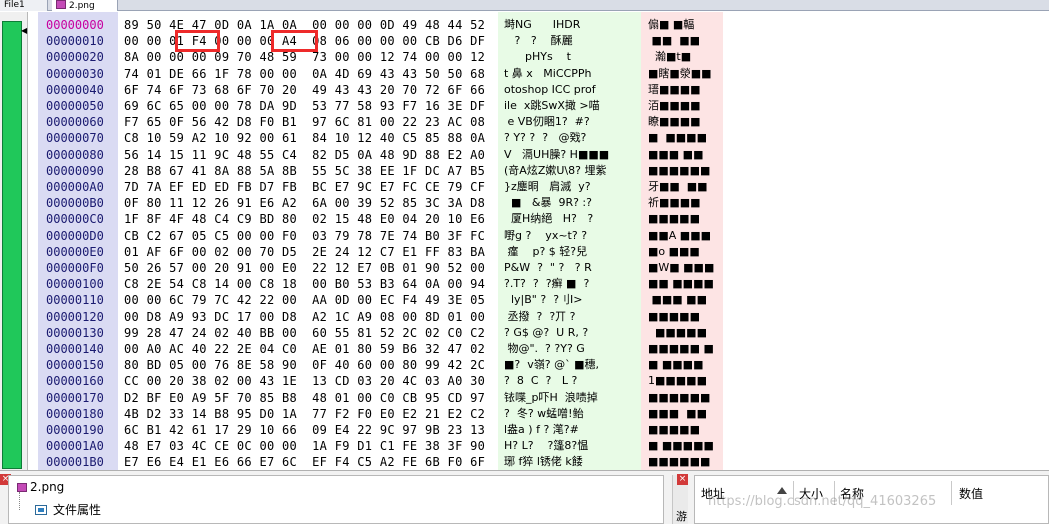 This screenshot has width=1049, height=524. I want to click on row-ascii-secondary: ■瞎■滎■■, so click(684, 74).